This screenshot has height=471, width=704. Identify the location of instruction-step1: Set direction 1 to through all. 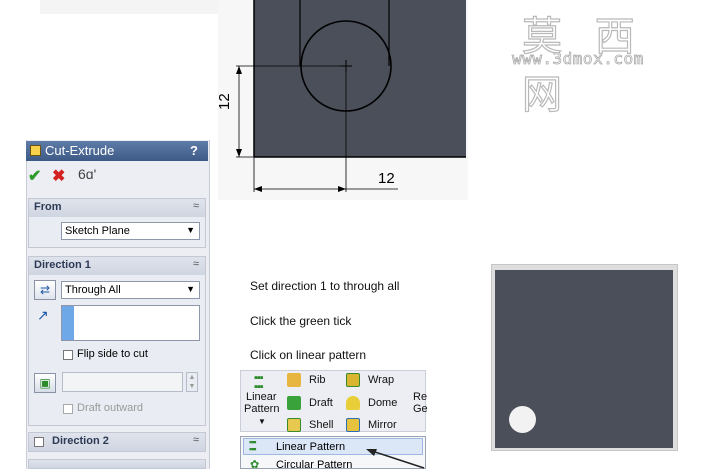
(325, 286).